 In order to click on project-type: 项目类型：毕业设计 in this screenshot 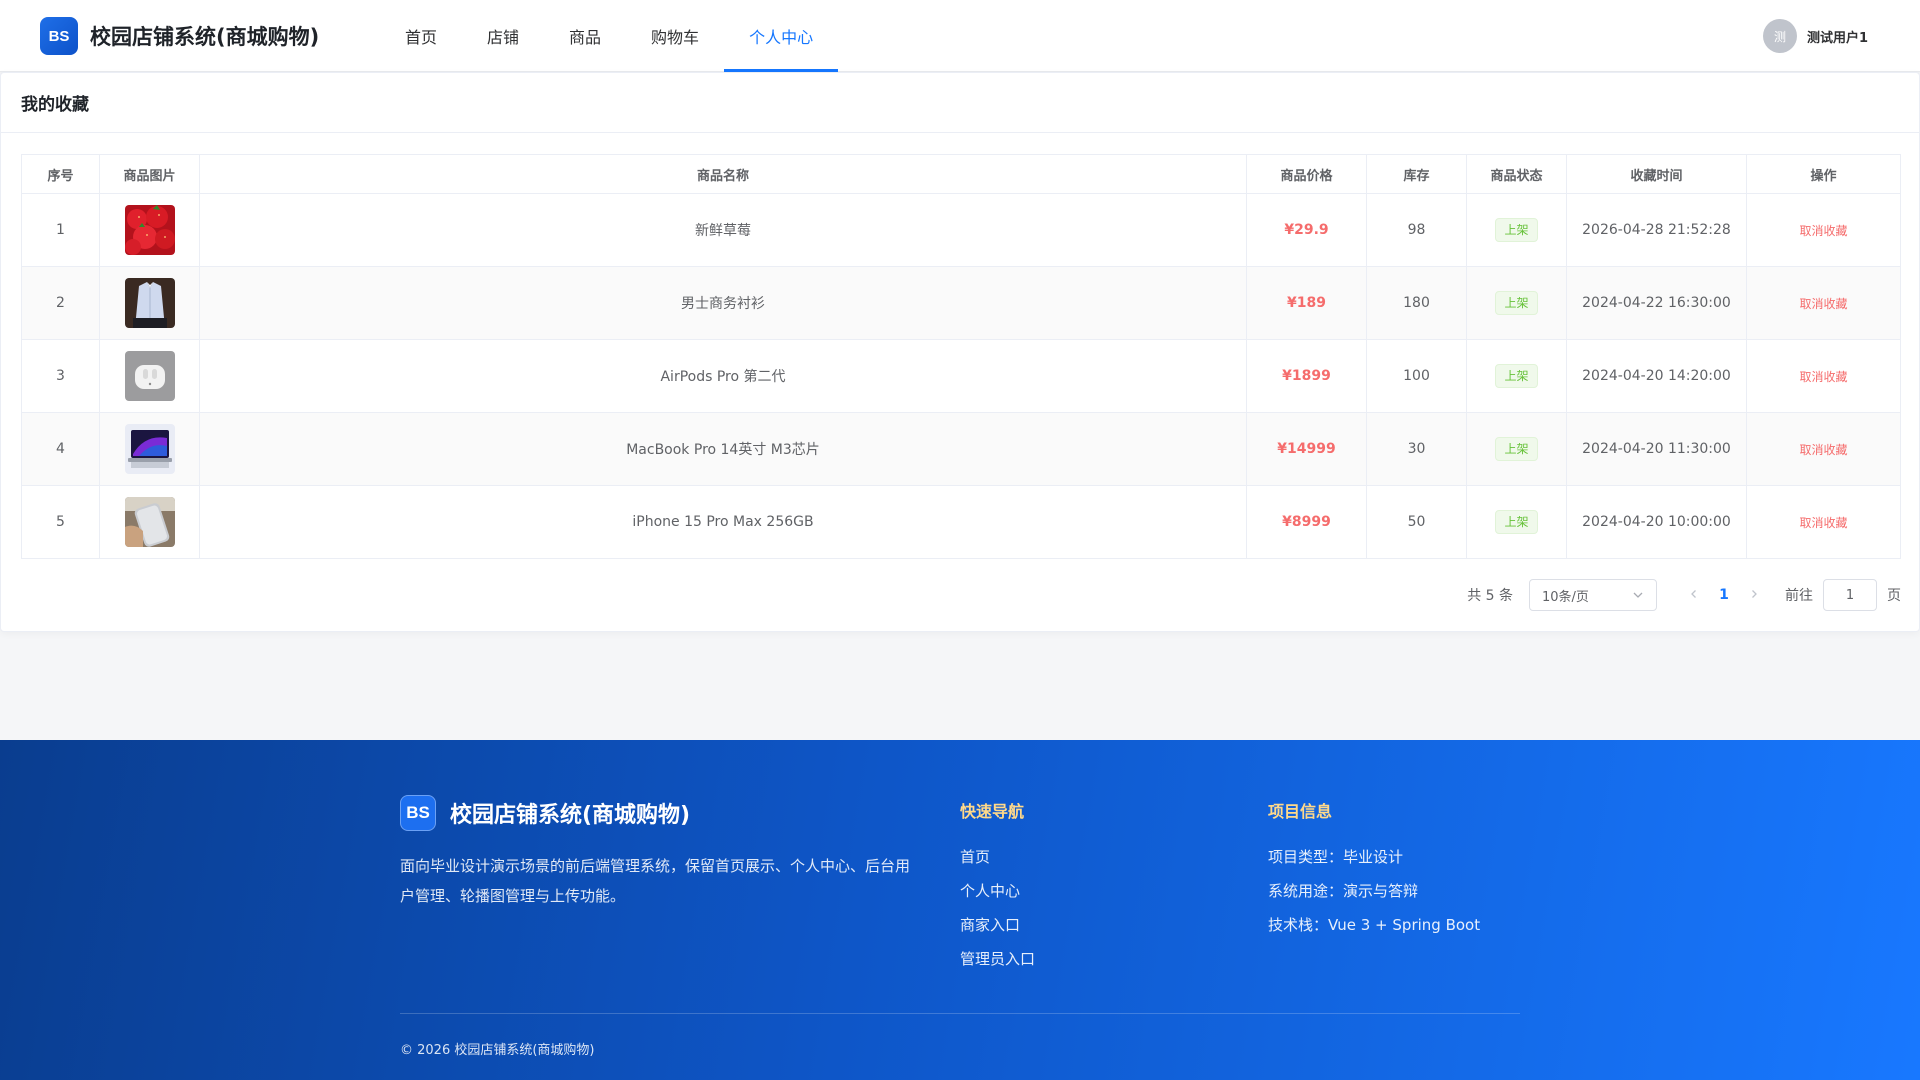, I will do `click(1336, 857)`.